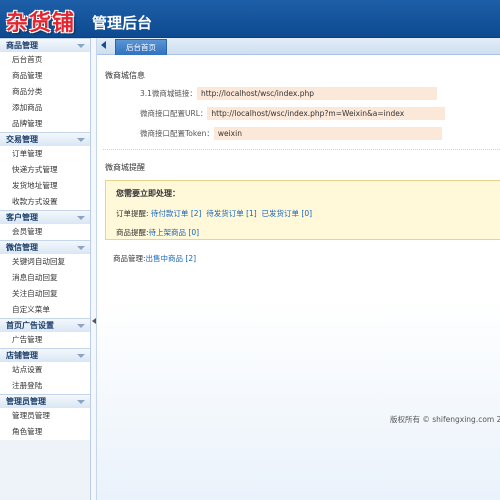 The width and height of the screenshot is (500, 500). Describe the element at coordinates (45, 45) in the screenshot. I see `sidebar-group-product: 商品管理` at that location.